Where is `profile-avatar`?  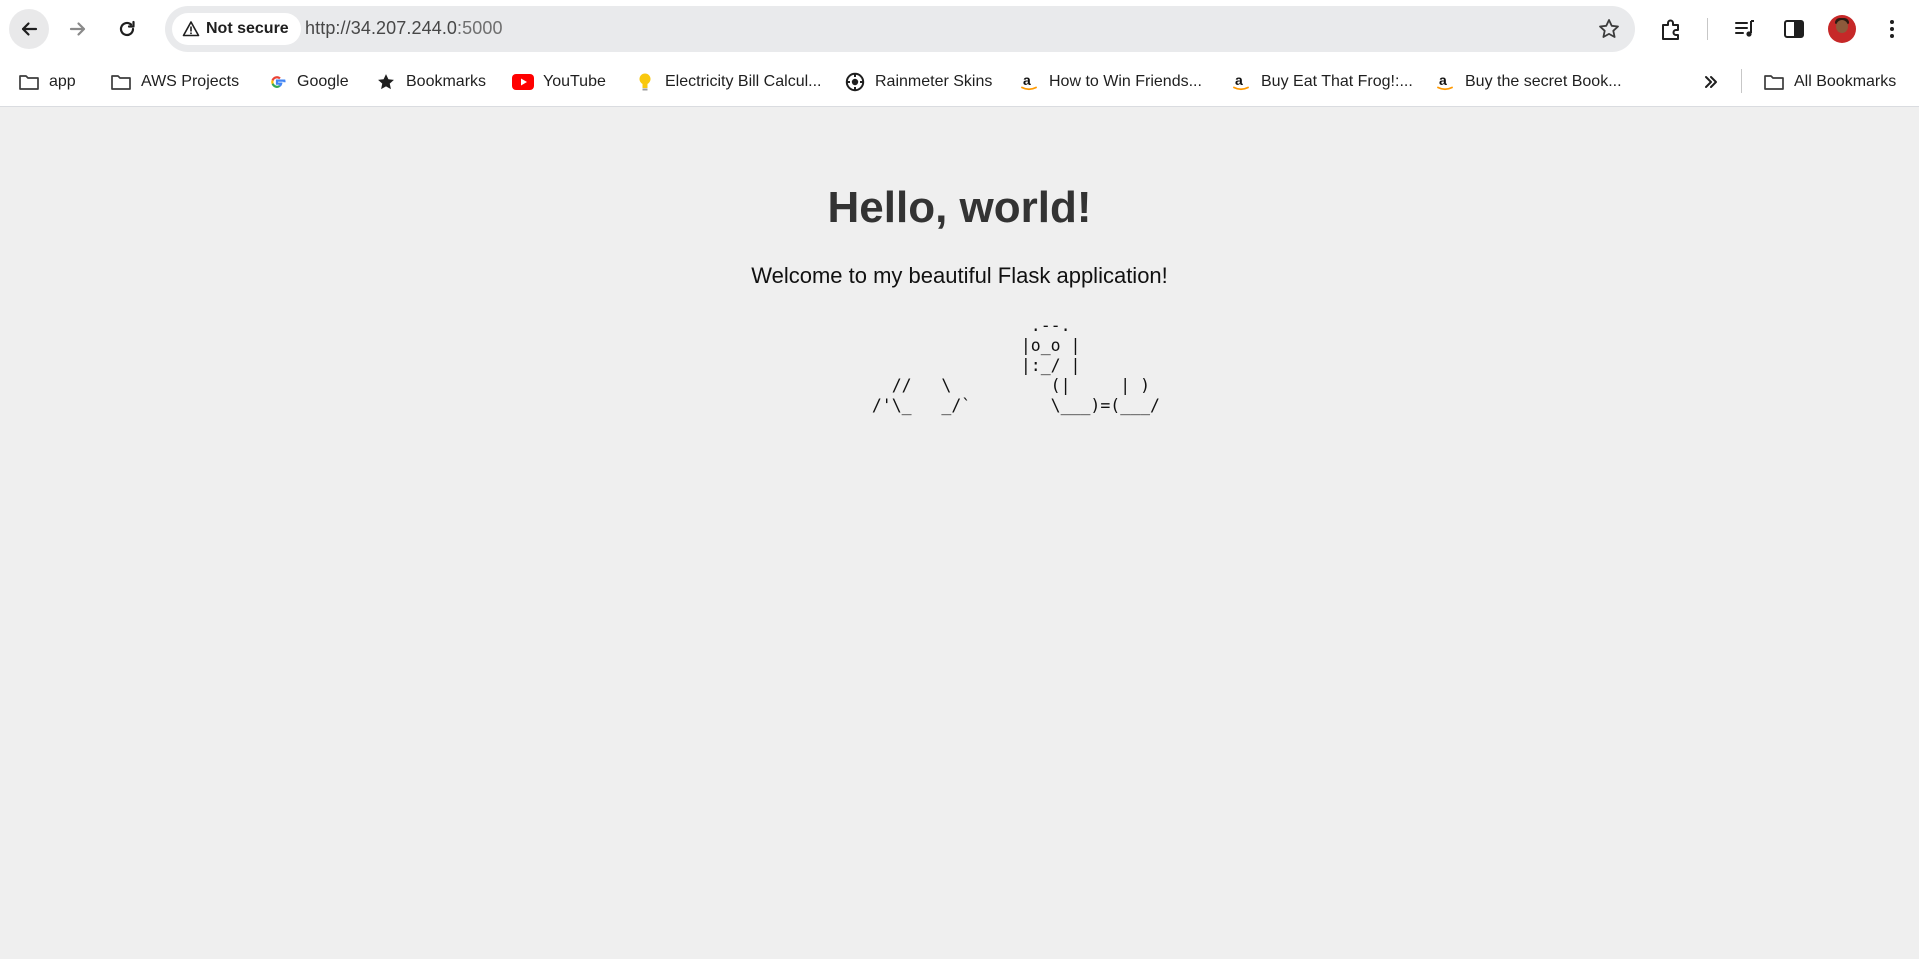 profile-avatar is located at coordinates (1842, 29).